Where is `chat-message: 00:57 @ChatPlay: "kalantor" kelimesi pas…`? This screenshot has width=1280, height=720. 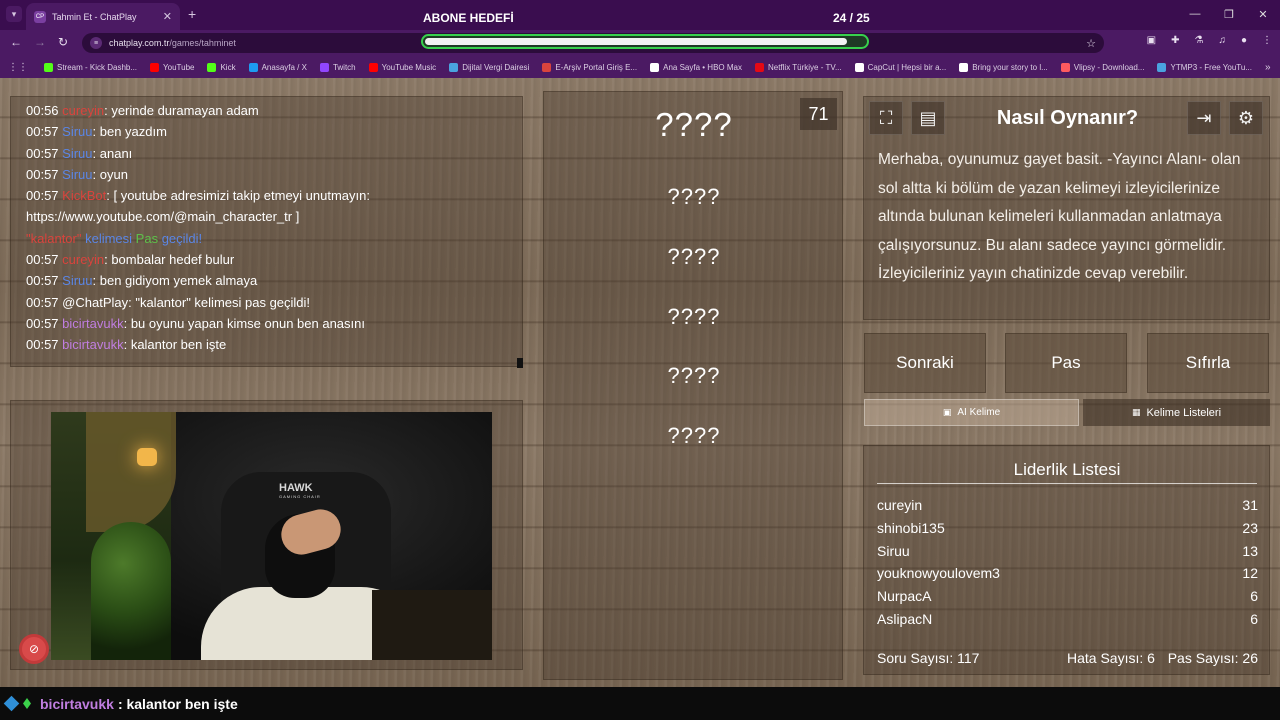 chat-message: 00:57 @ChatPlay: "kalantor" kelimesi pas… is located at coordinates (266, 302).